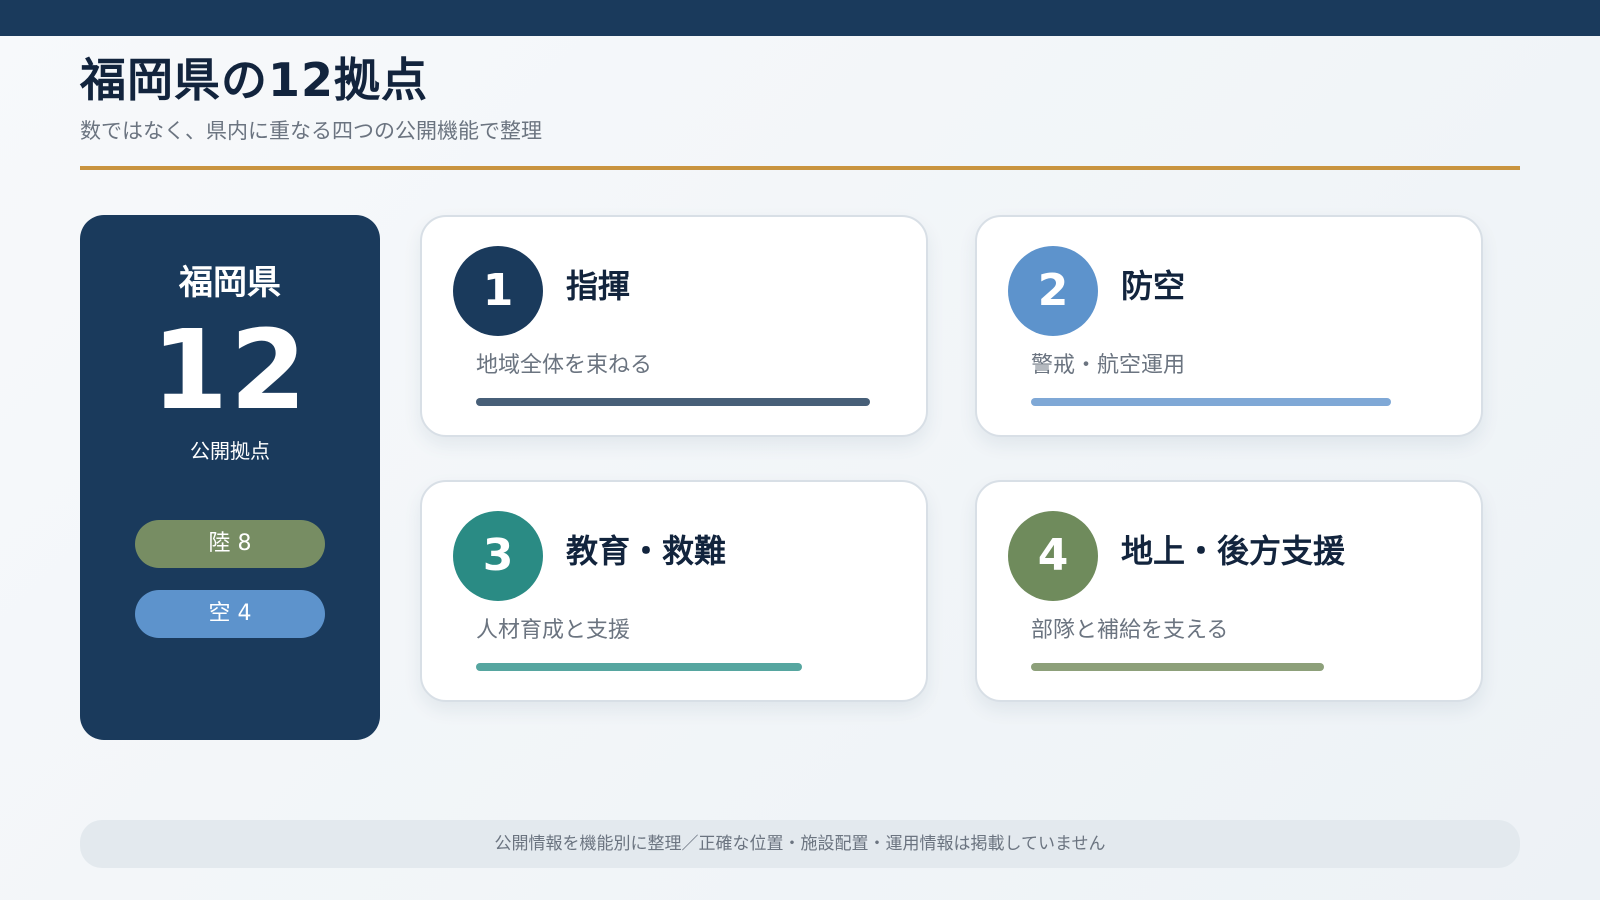 This screenshot has height=900, width=1600. I want to click on summary-panel: 福岡県 12 公開拠点 陸 8 空 4, so click(230, 477).